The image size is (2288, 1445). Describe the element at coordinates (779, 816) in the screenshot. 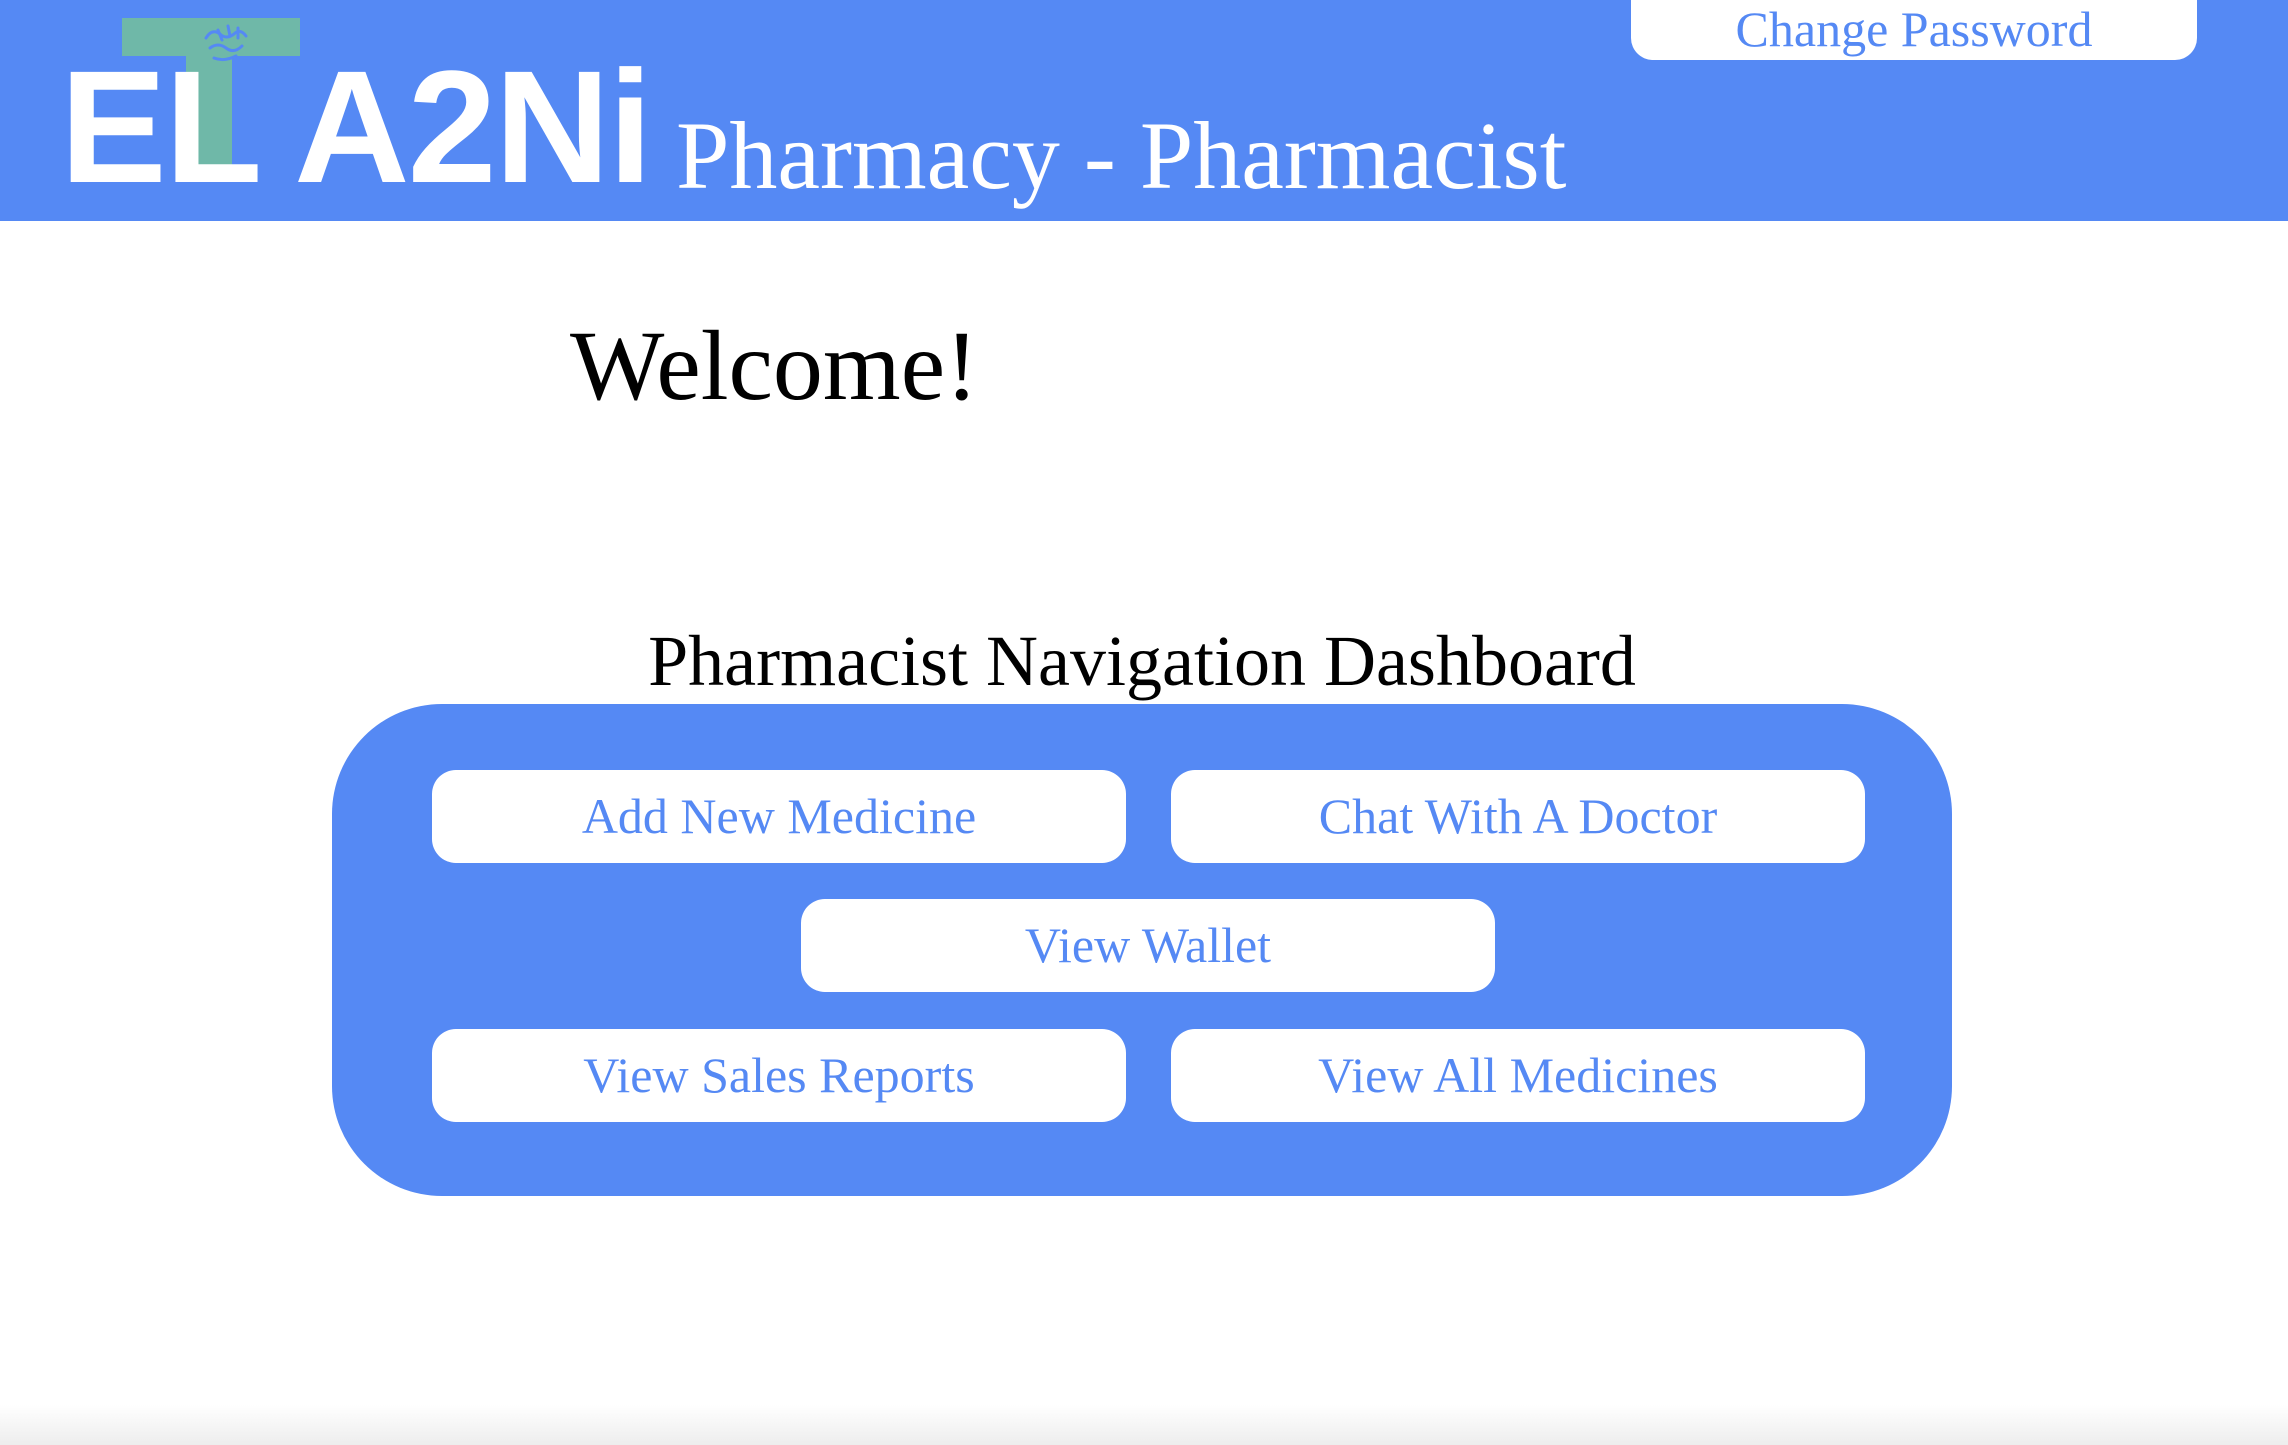

I see `add-new-medicine-button: Add New Medicine` at that location.